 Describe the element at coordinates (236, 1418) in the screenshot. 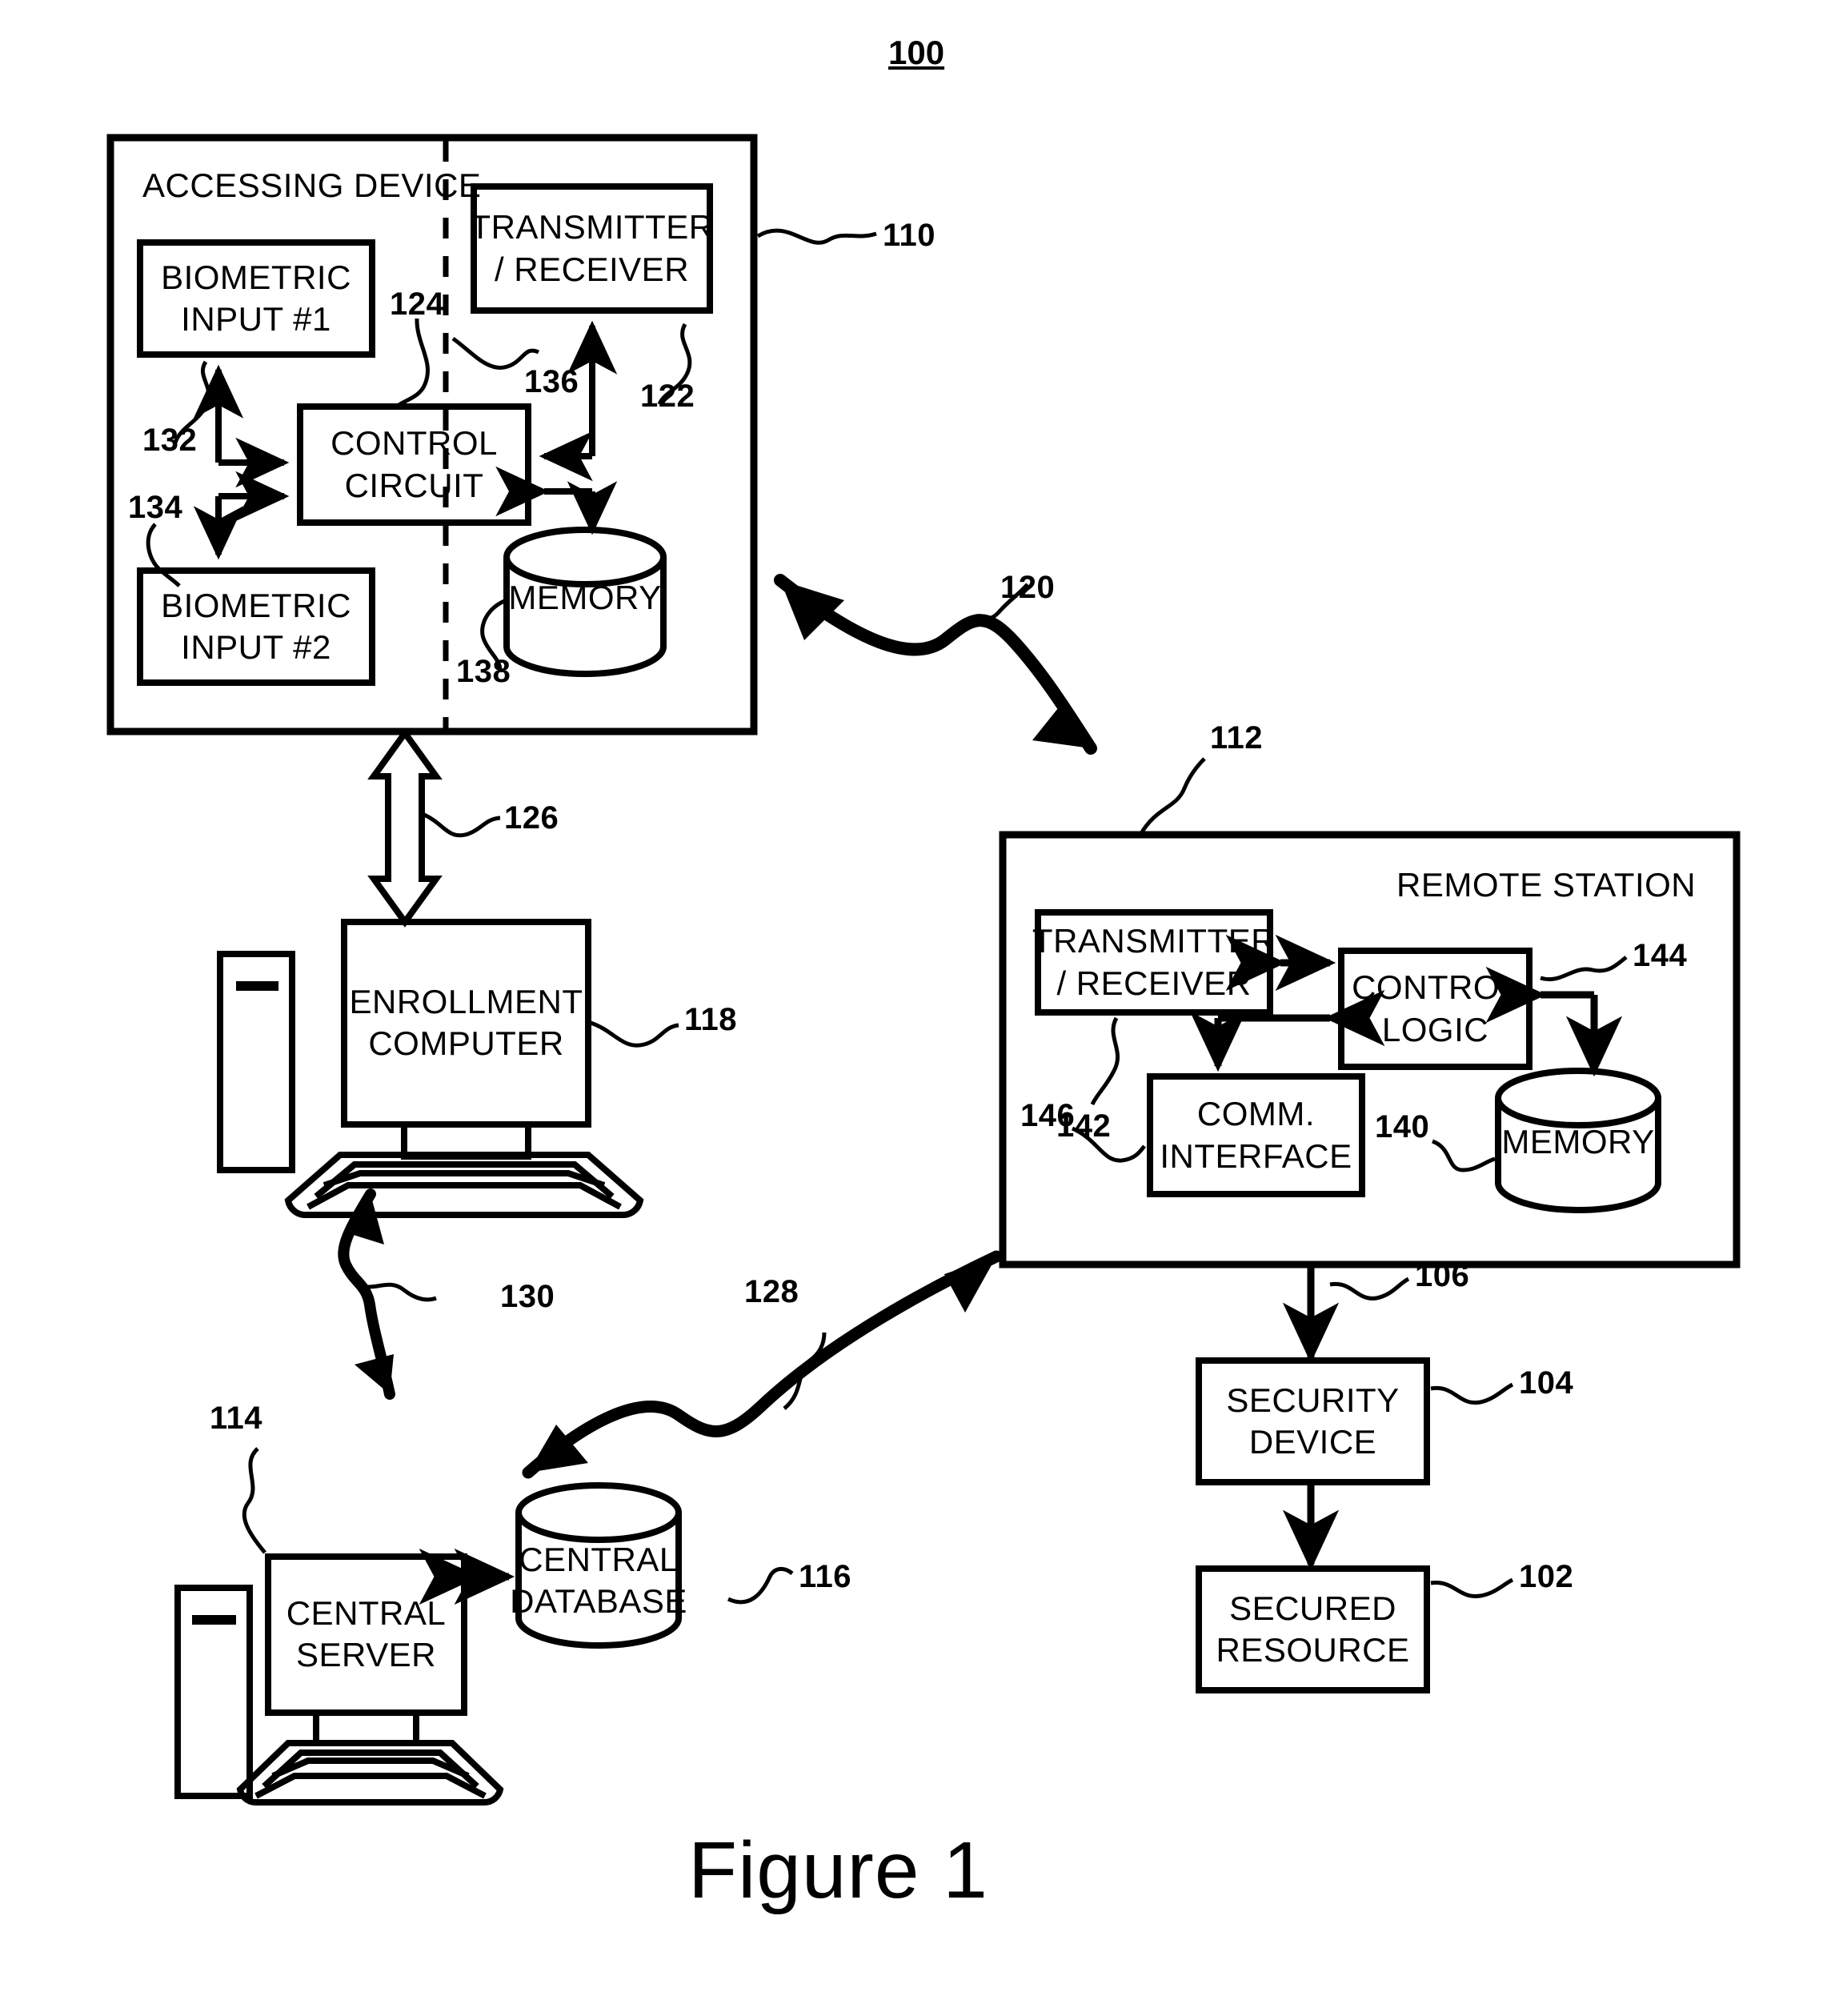

I see `ref-114: 114` at that location.